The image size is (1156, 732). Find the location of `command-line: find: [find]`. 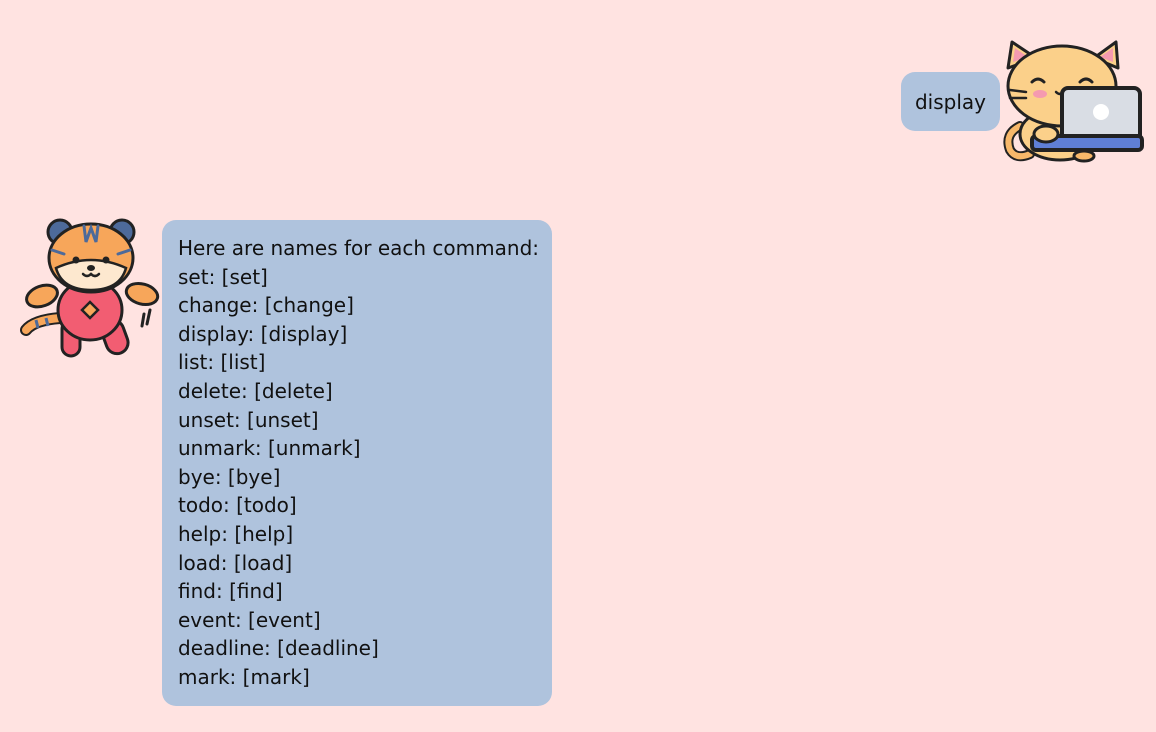

command-line: find: [find] is located at coordinates (230, 591).